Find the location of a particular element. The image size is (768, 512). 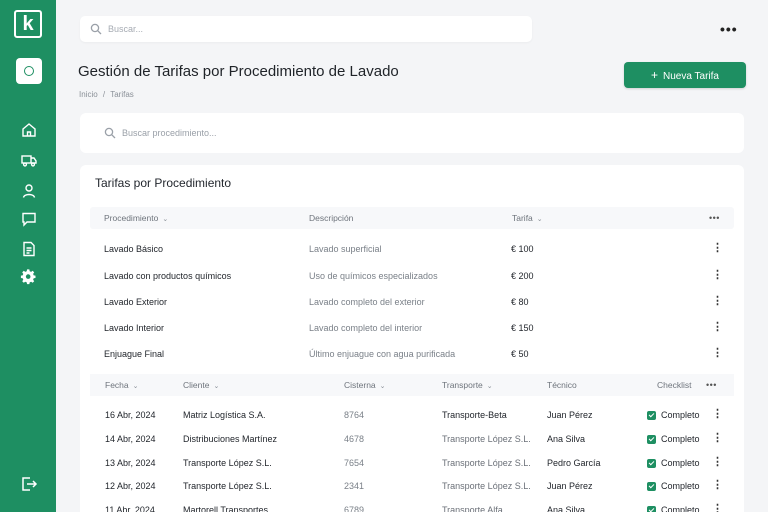

procedure-search-input is located at coordinates (372, 133).